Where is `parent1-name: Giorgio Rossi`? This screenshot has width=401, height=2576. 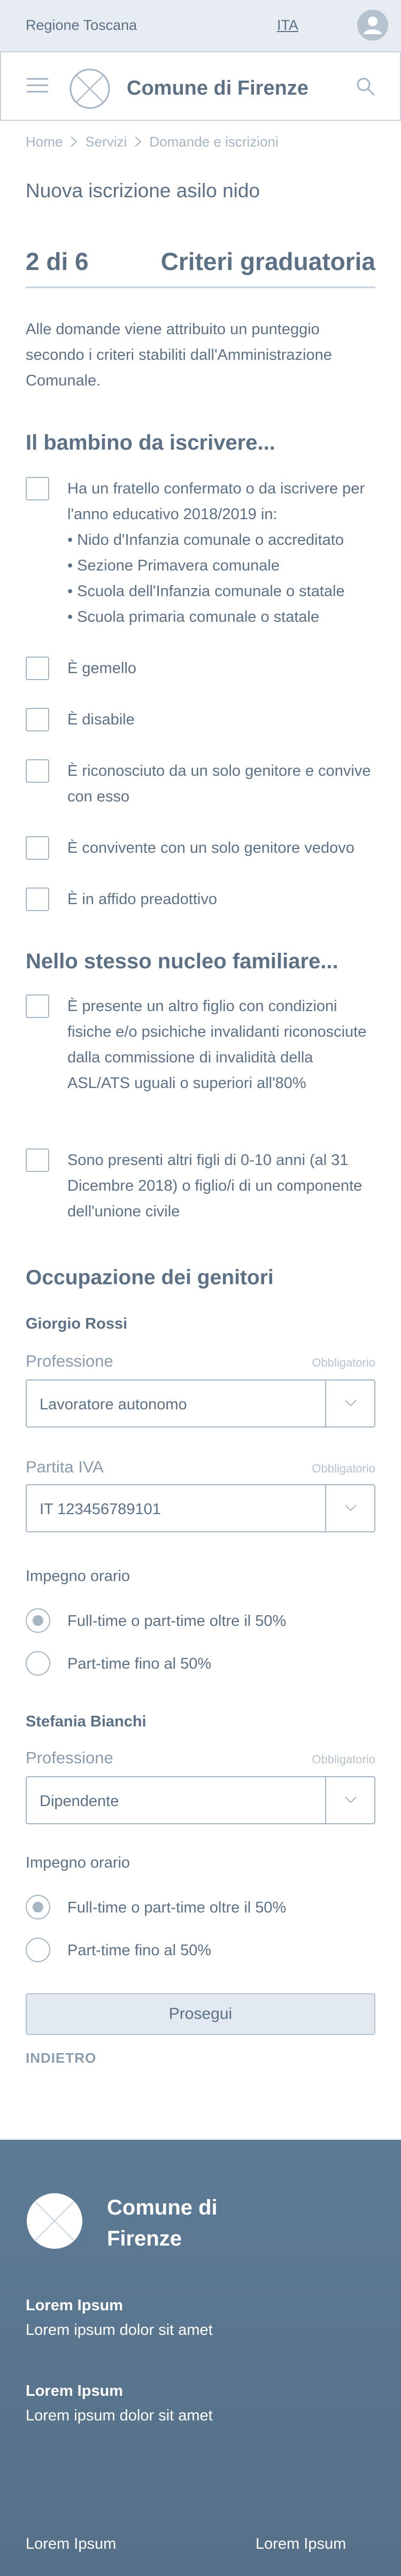 parent1-name: Giorgio Rossi is located at coordinates (77, 1323).